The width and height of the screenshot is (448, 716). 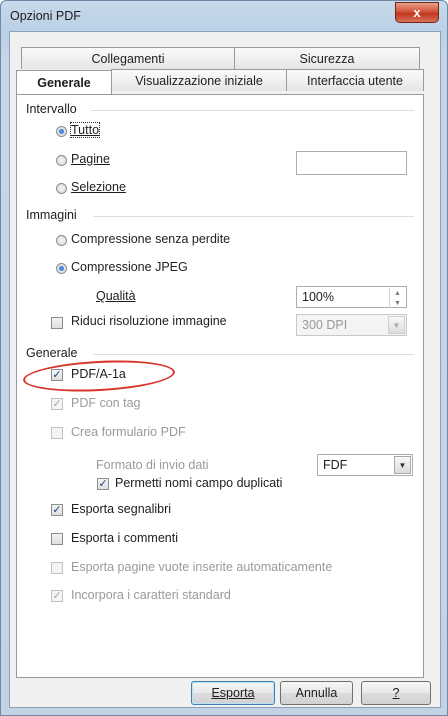 What do you see at coordinates (90, 159) in the screenshot?
I see `radio-pagine-label: Pagine` at bounding box center [90, 159].